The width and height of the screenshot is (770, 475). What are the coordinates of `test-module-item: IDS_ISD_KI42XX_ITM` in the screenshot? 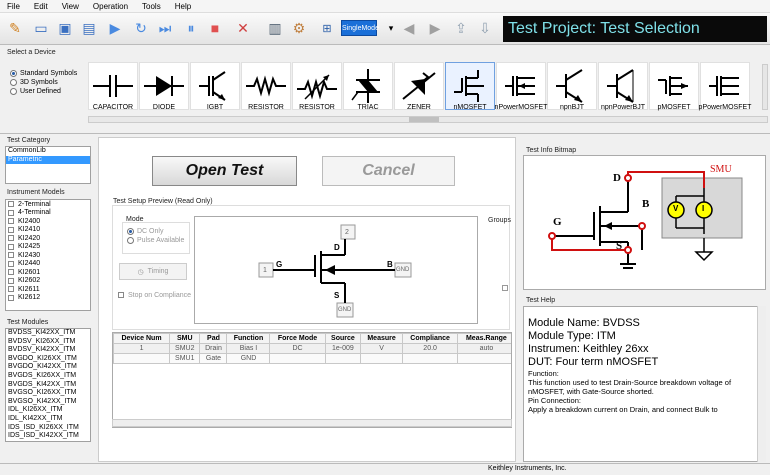 It's located at (48, 436).